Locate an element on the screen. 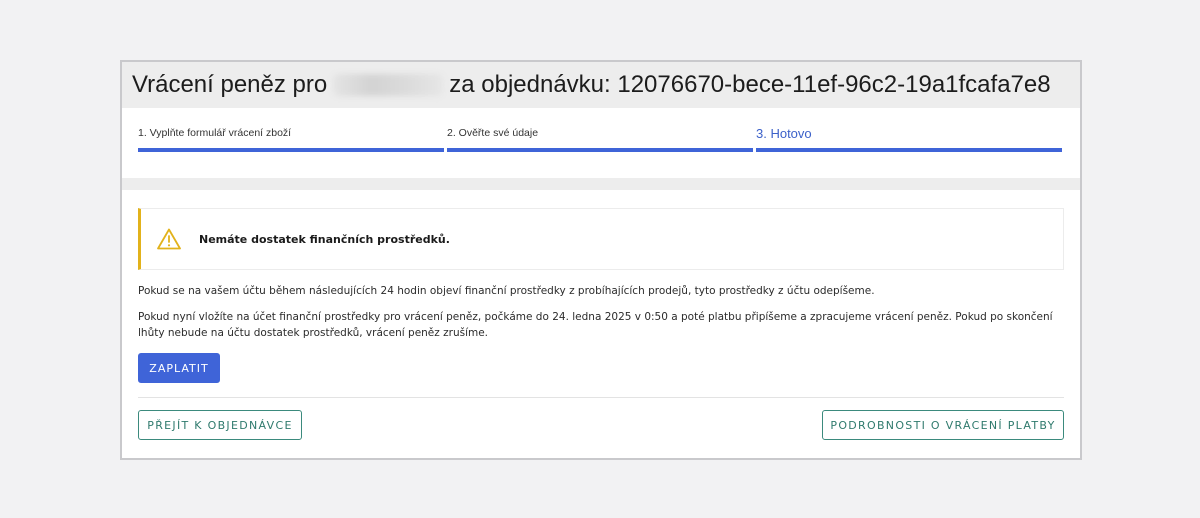 This screenshot has height=518, width=1200. step-2-bar is located at coordinates (600, 150).